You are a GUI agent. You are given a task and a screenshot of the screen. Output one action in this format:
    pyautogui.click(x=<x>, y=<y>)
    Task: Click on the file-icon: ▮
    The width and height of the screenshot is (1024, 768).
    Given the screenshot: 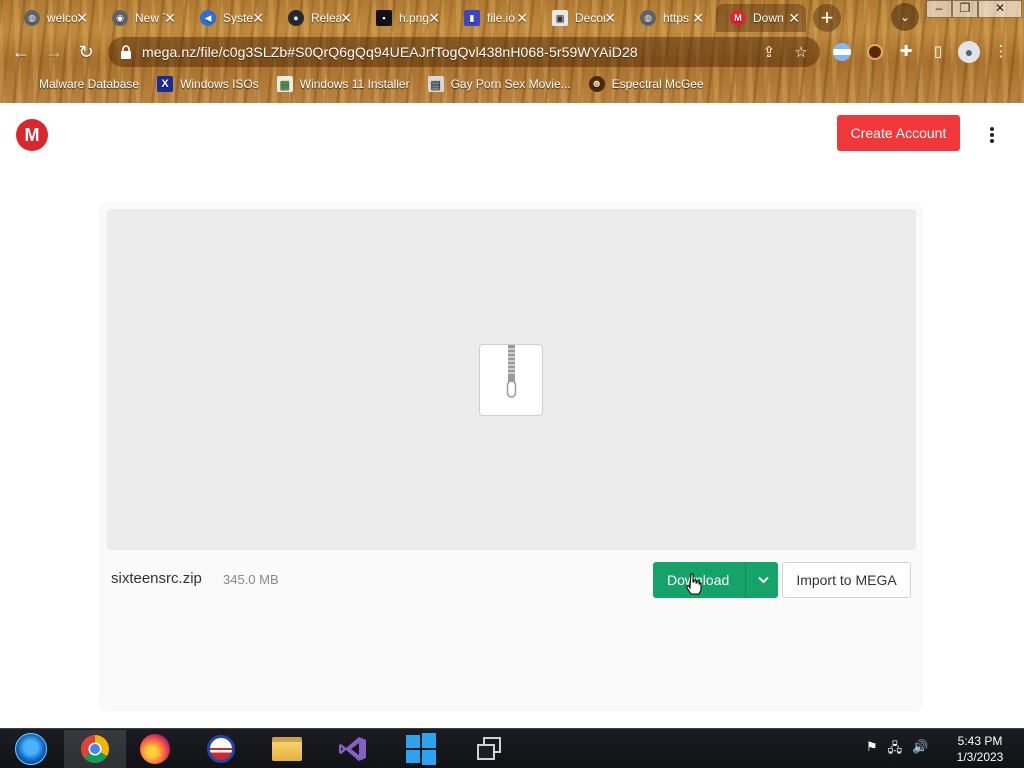 What is the action you would take?
    pyautogui.click(x=472, y=18)
    